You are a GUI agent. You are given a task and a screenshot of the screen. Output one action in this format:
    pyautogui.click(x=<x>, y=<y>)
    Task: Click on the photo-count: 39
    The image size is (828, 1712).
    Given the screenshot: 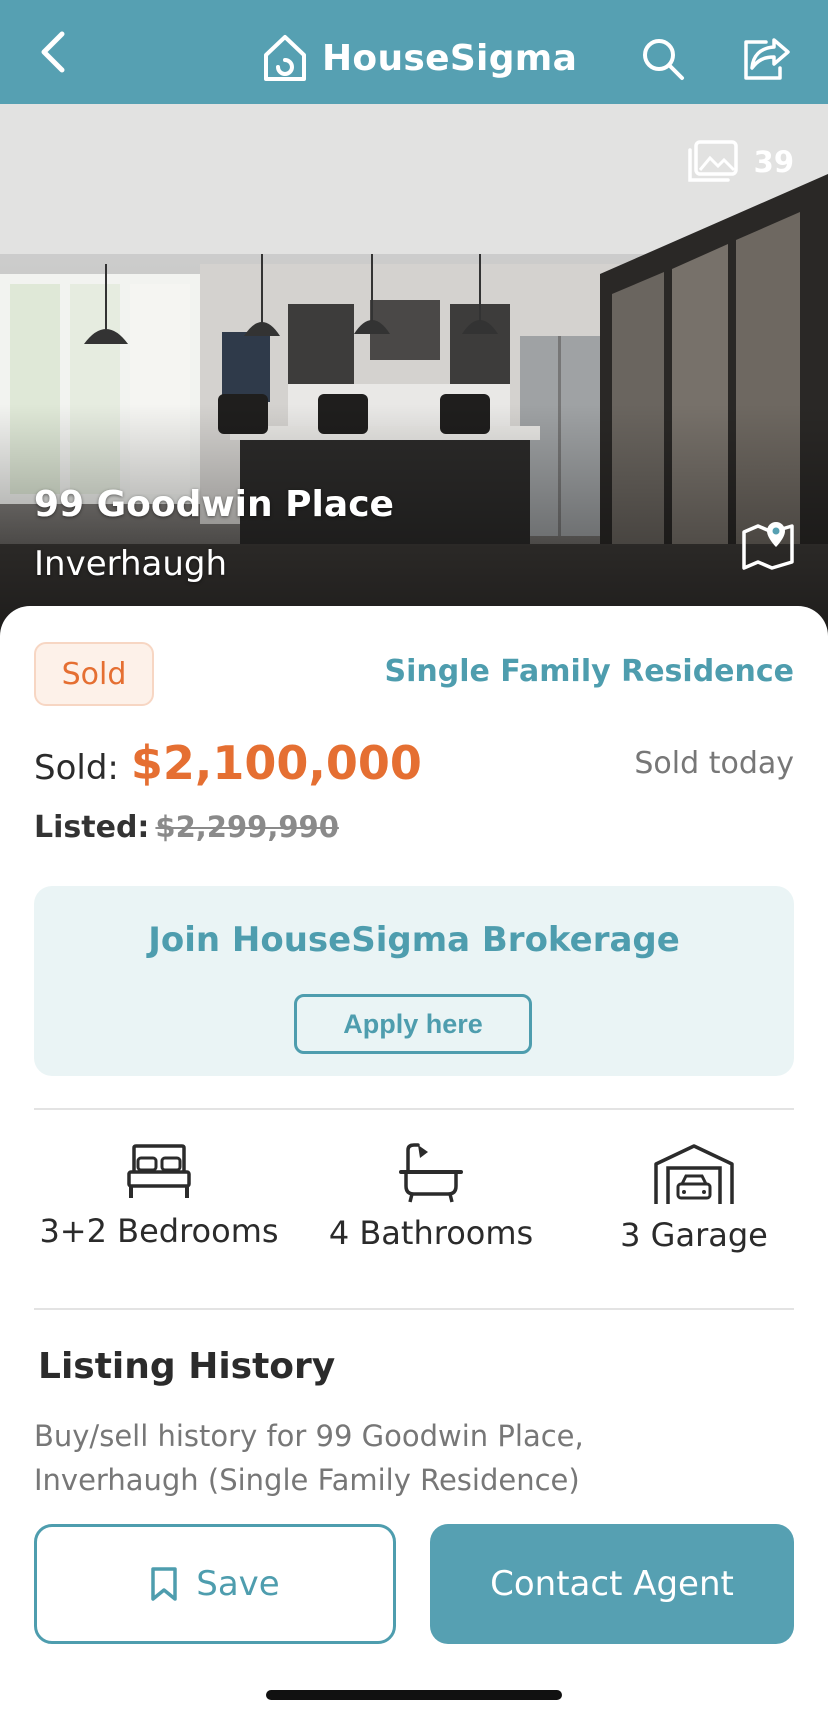 What is the action you would take?
    pyautogui.click(x=740, y=162)
    